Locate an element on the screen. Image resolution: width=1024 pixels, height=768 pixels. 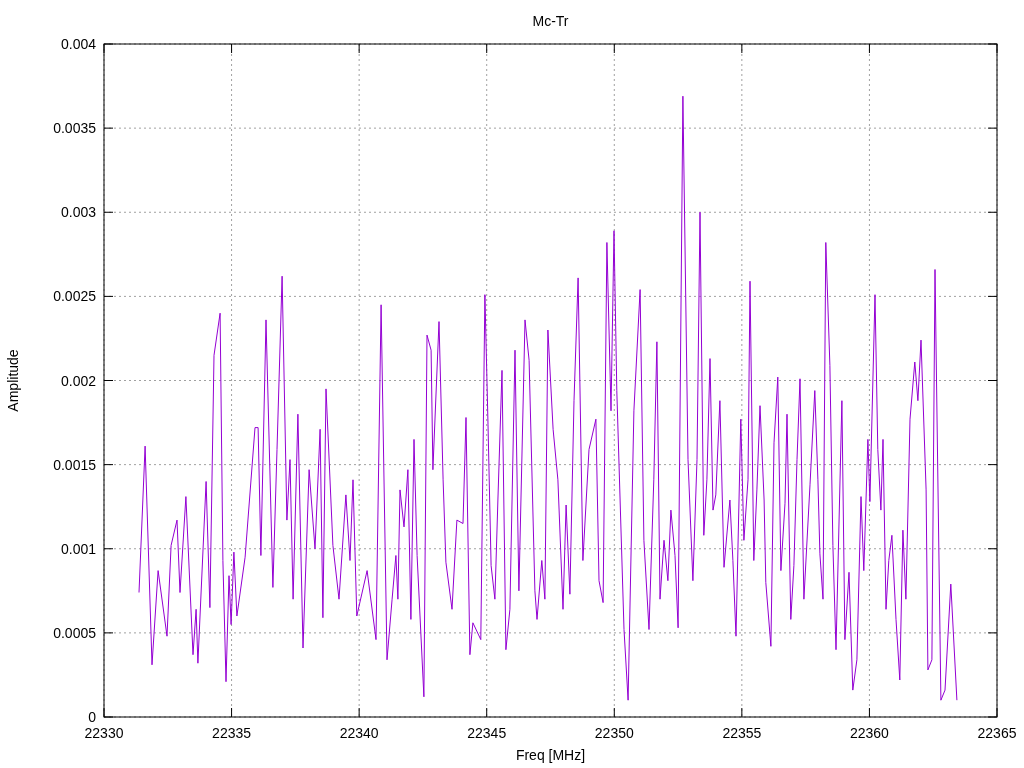
tick-label: 22350 is located at coordinates (614, 733).